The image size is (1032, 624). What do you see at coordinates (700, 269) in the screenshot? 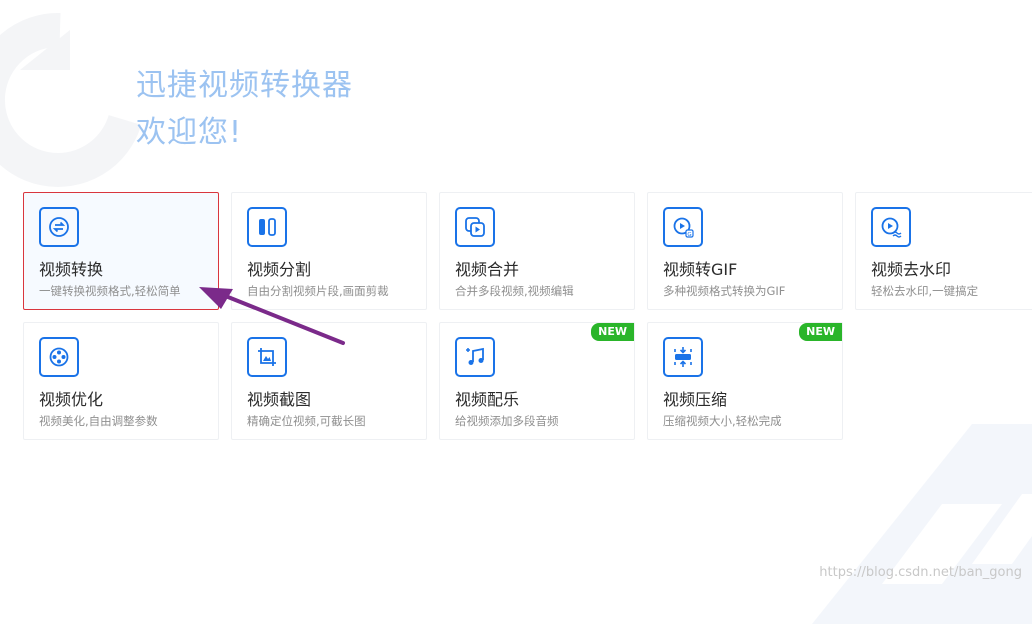
I see `tool-name: 视频转GIF` at bounding box center [700, 269].